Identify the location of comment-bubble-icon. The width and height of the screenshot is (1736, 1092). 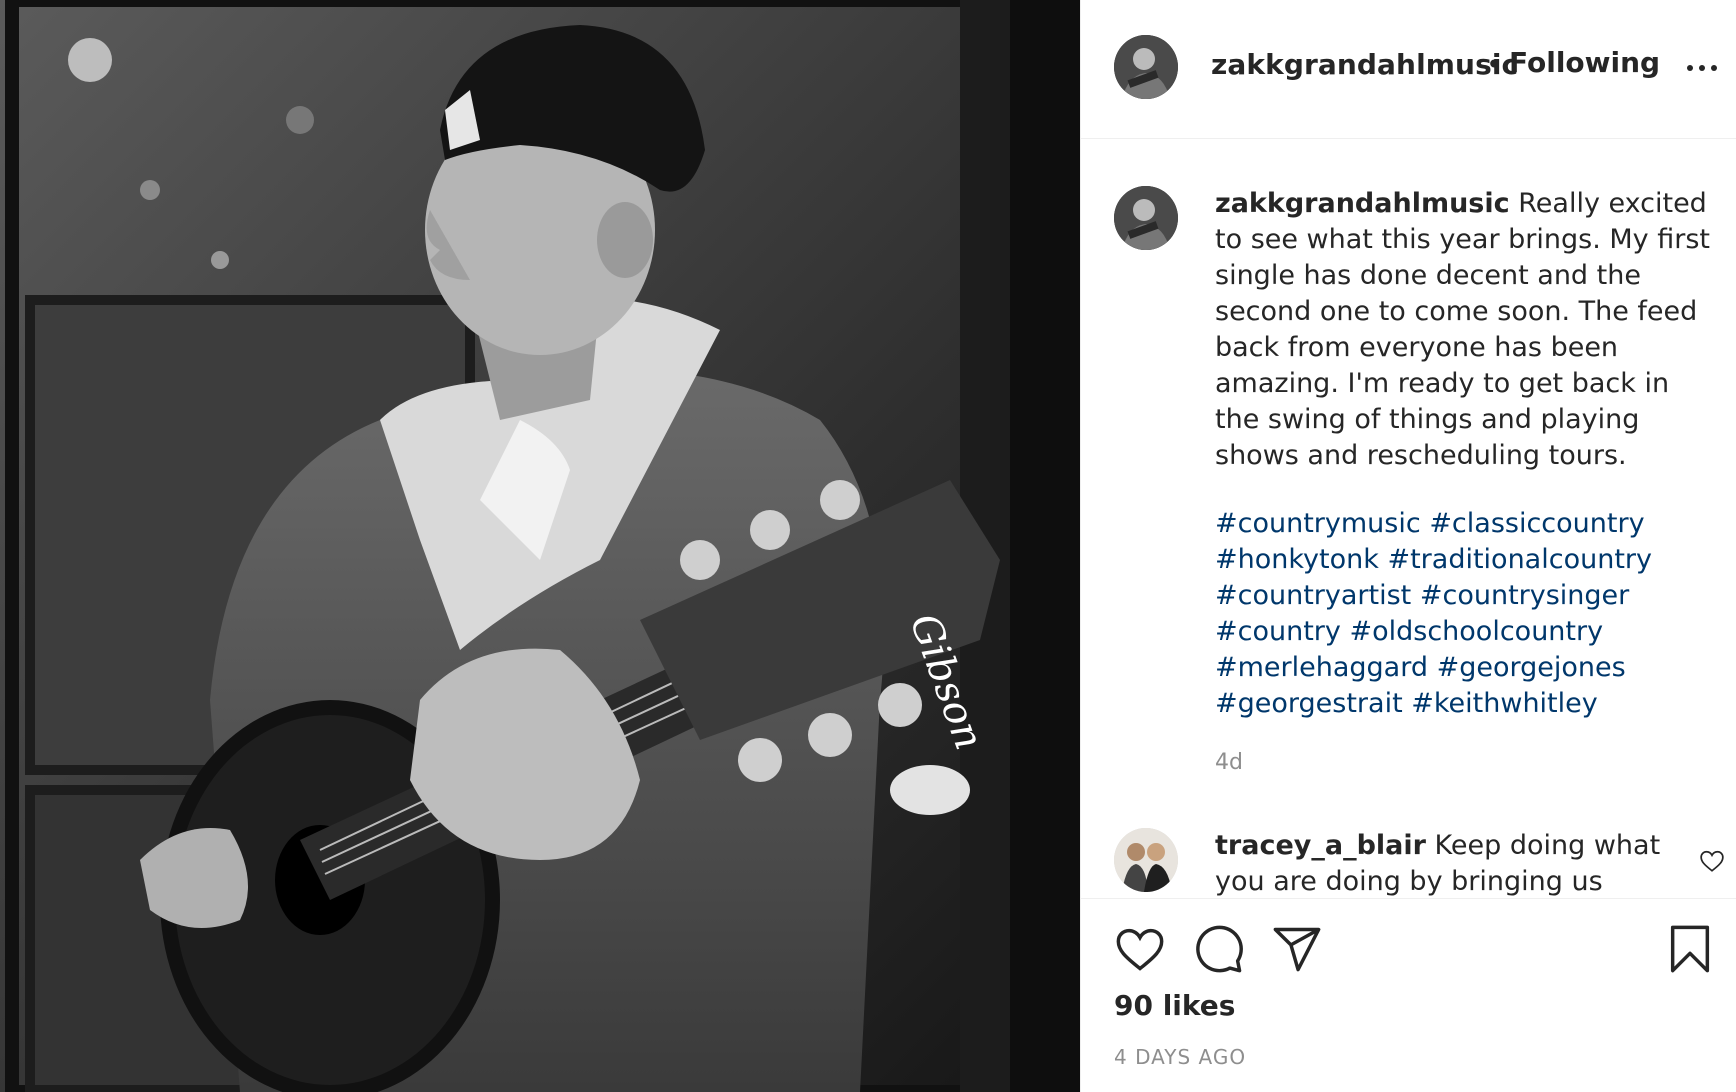
(1219, 949).